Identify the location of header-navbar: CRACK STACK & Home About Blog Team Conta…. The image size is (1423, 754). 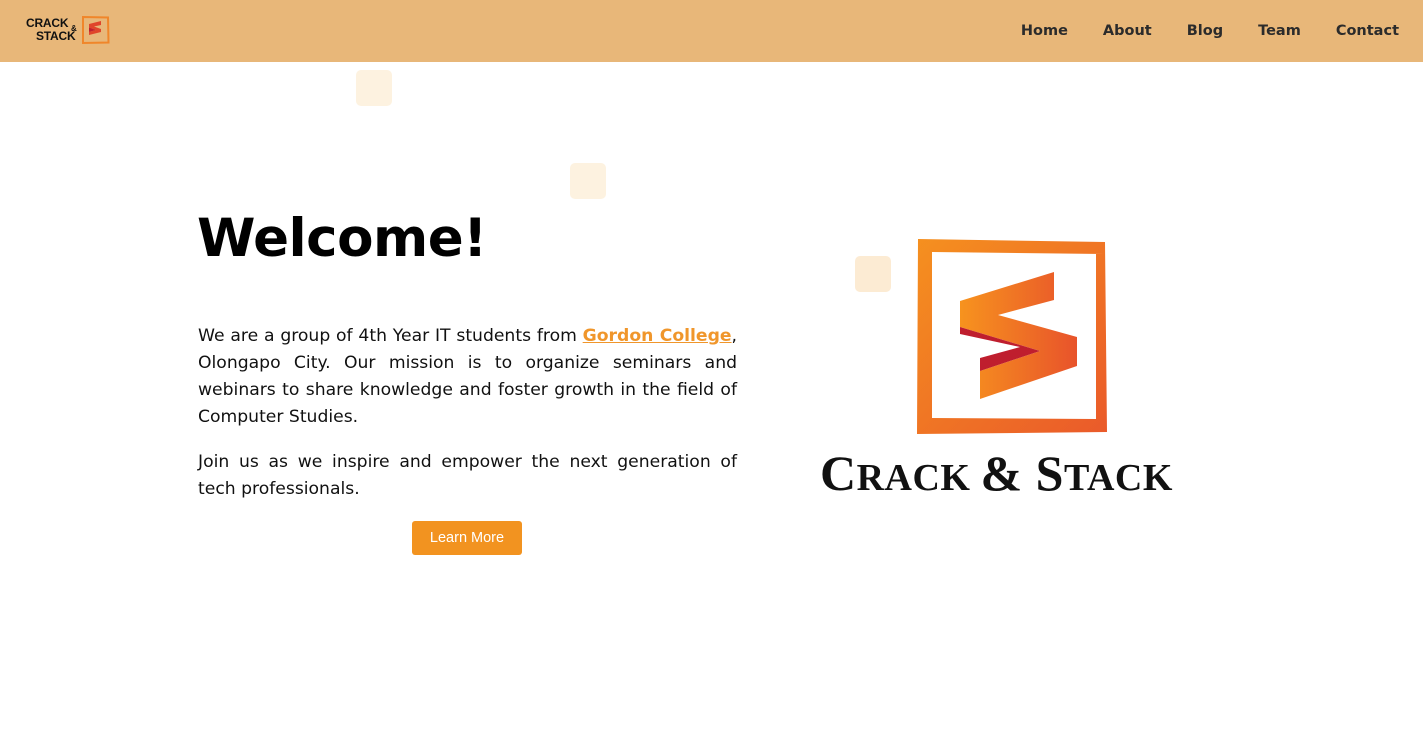
(711, 31).